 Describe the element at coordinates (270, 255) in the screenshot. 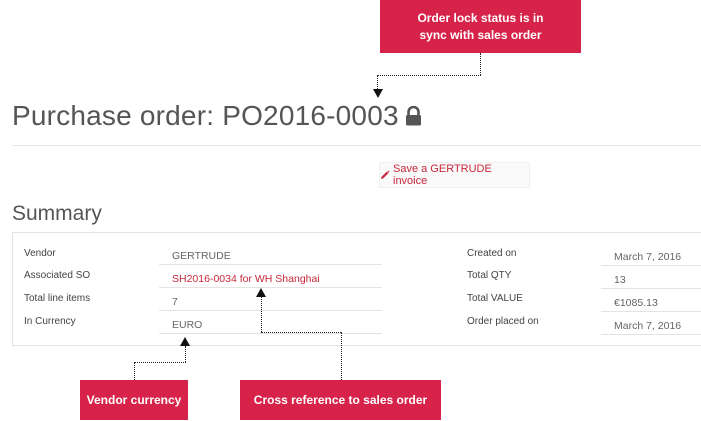

I see `vendor-value: GERTRUDE` at that location.